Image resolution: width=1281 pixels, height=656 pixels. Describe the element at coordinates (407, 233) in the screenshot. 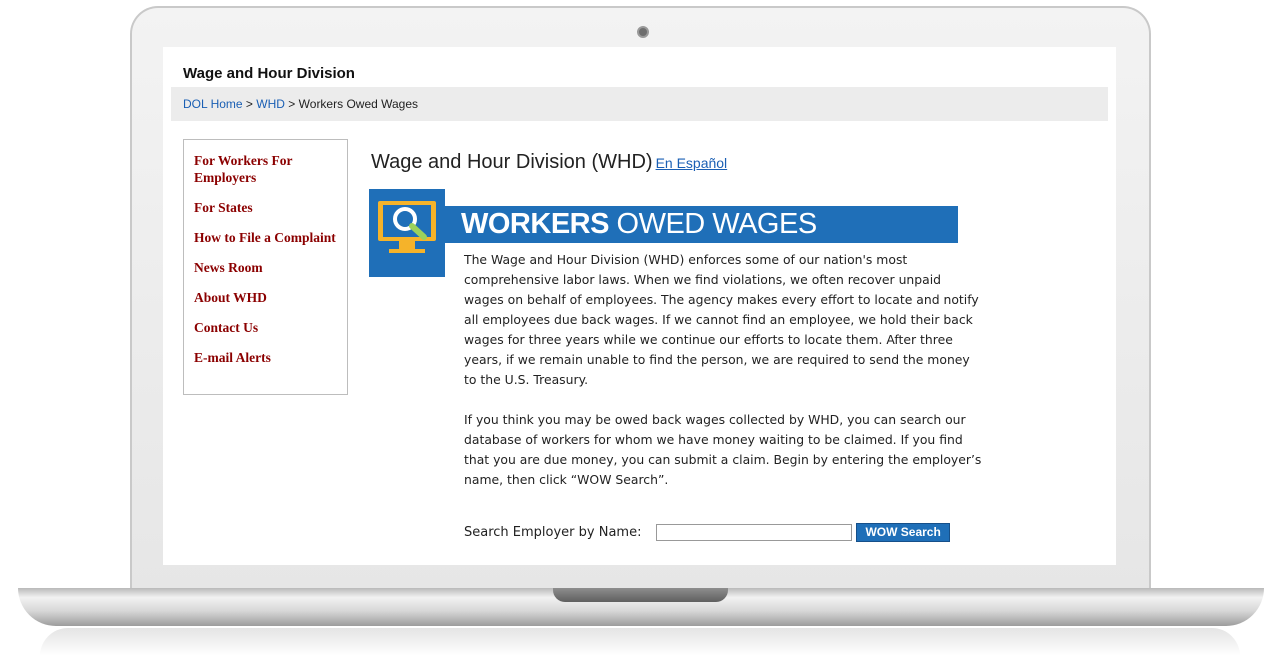

I see `search-monitor-icon` at that location.